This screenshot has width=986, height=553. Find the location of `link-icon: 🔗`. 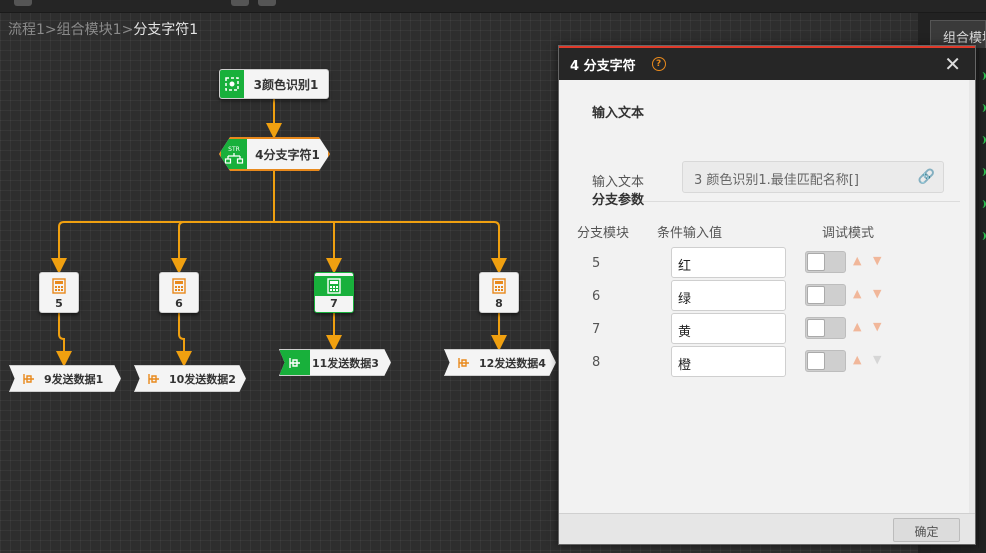

link-icon: 🔗 is located at coordinates (926, 177).